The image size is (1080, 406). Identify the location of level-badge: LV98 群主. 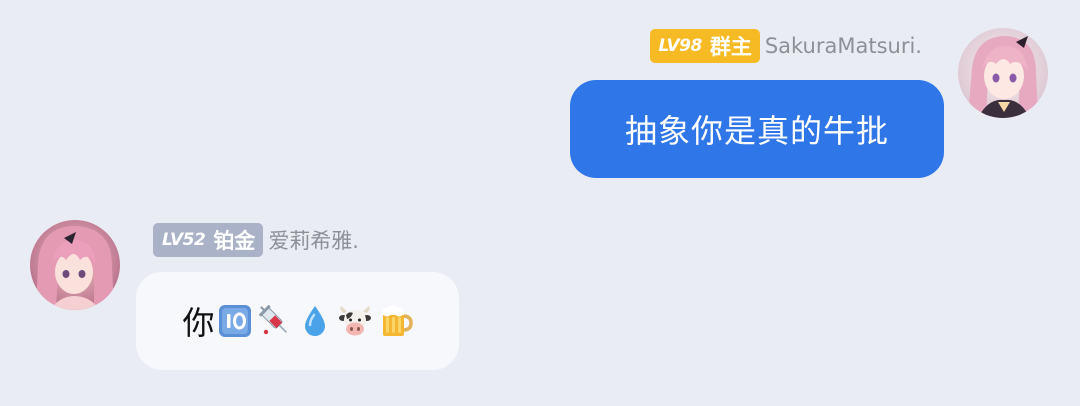
(704, 46).